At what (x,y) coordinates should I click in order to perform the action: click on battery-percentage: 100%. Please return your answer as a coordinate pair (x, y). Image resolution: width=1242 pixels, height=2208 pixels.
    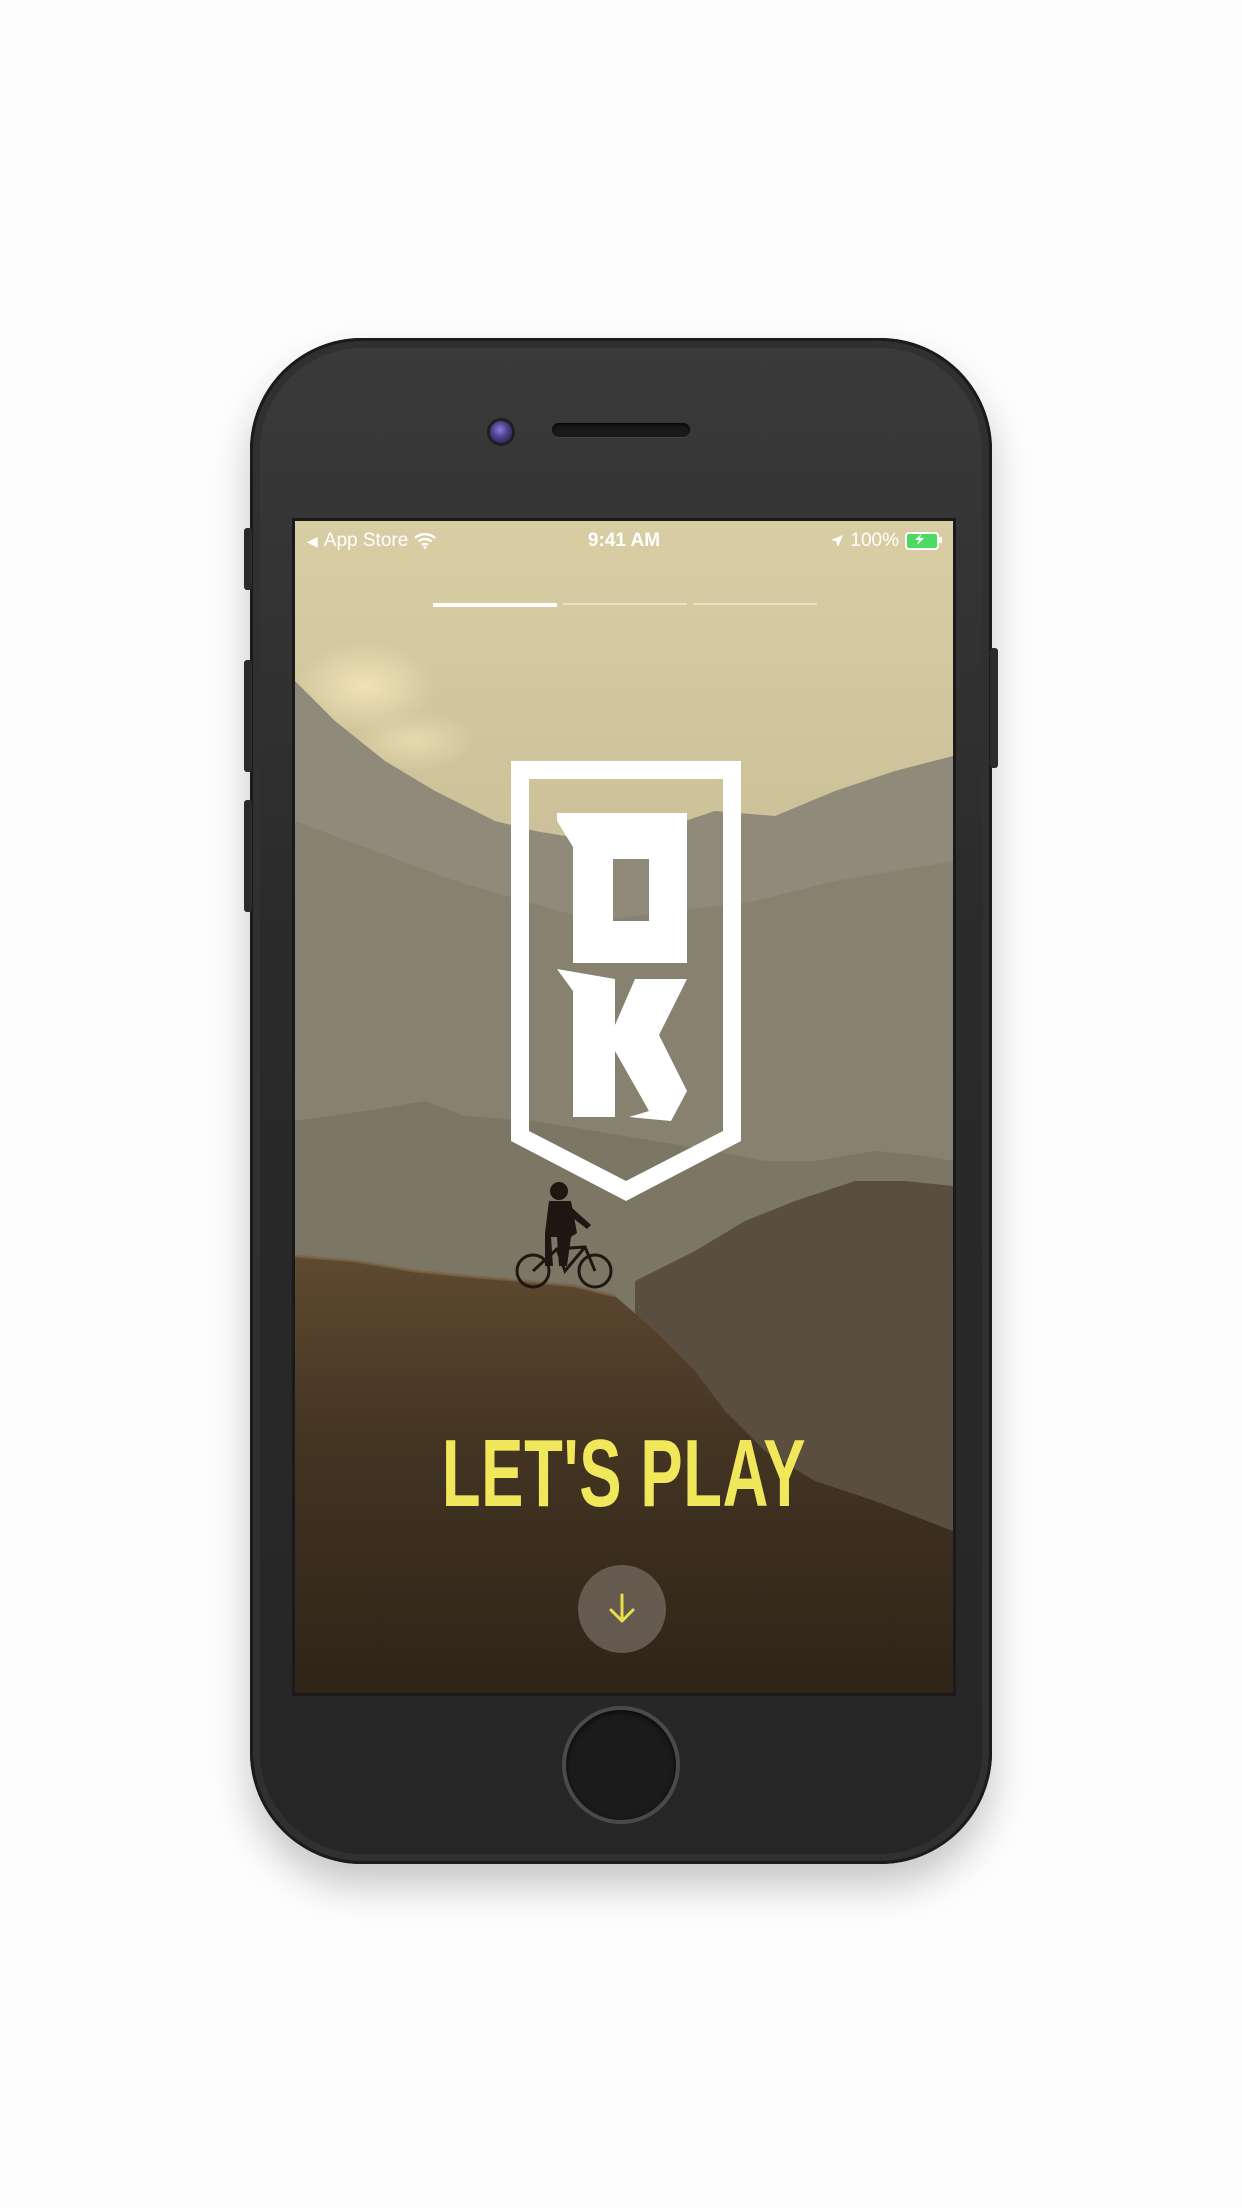
    Looking at the image, I should click on (874, 540).